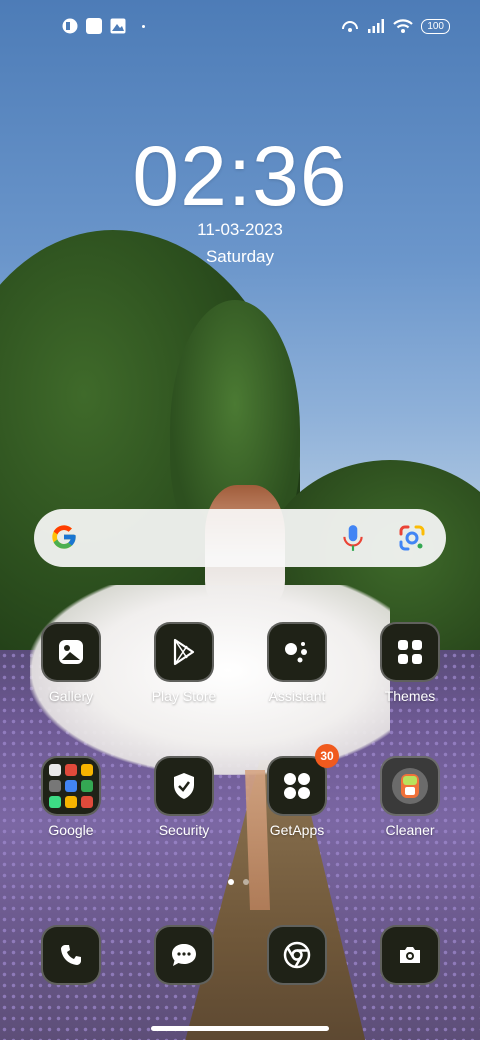 The width and height of the screenshot is (480, 1040). I want to click on gallery-notification-icon, so click(118, 26).